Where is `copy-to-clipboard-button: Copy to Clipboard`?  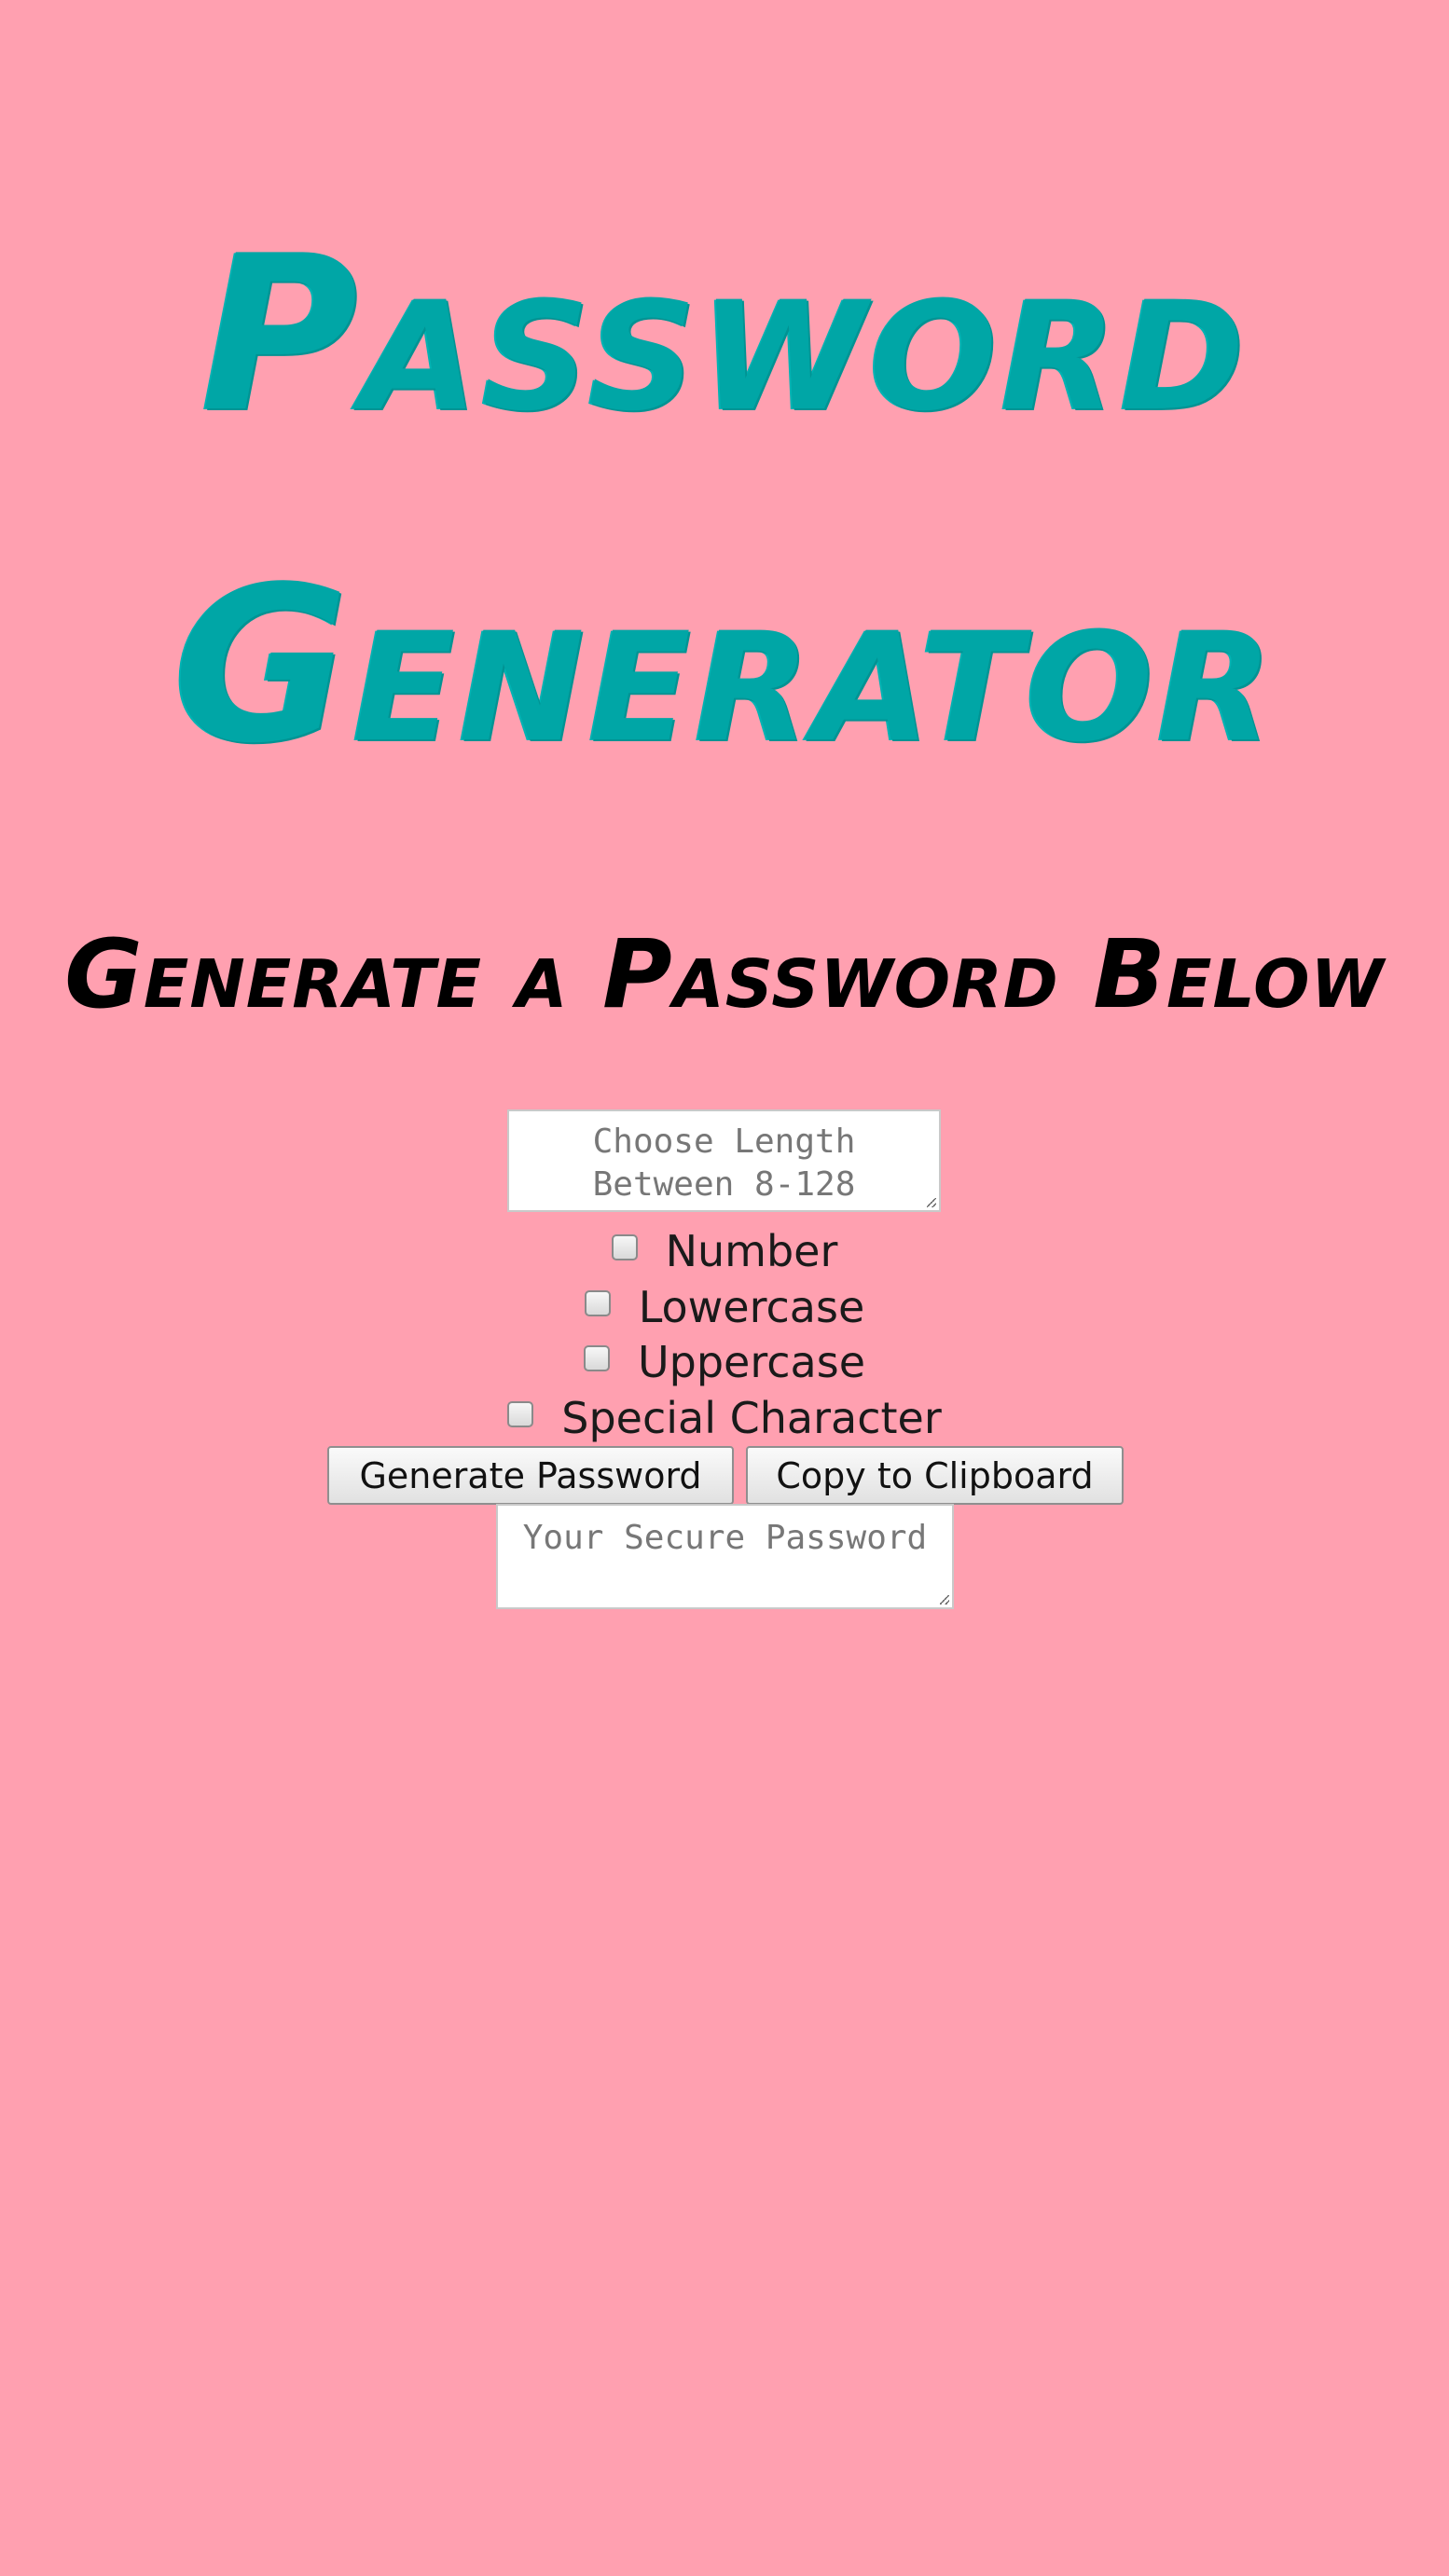 copy-to-clipboard-button: Copy to Clipboard is located at coordinates (935, 1475).